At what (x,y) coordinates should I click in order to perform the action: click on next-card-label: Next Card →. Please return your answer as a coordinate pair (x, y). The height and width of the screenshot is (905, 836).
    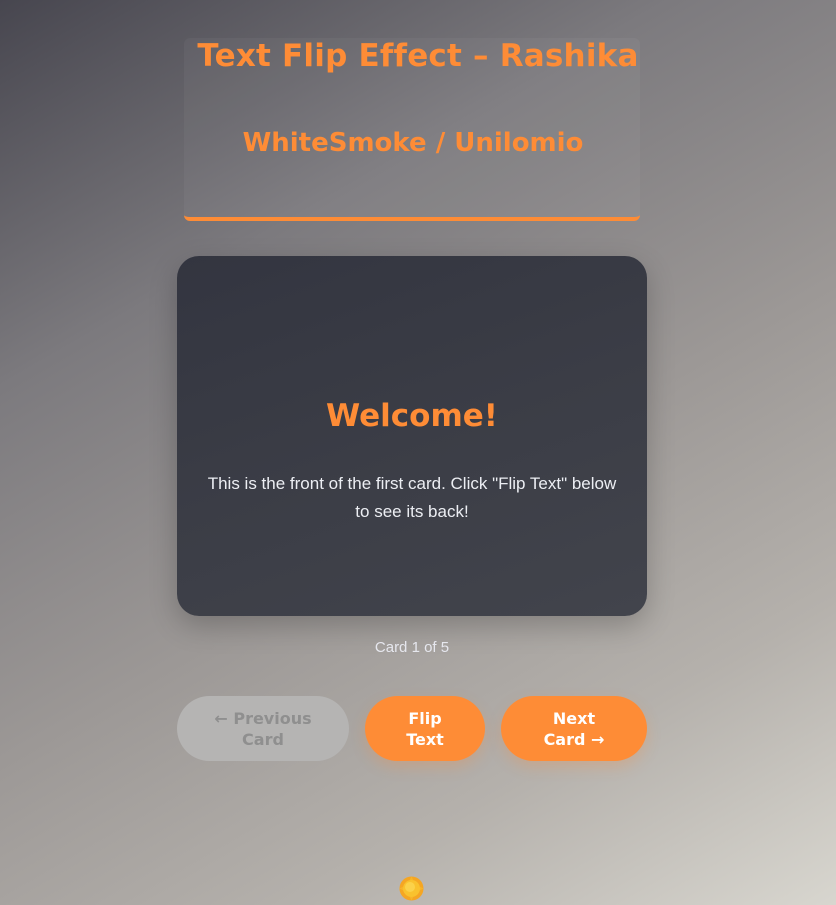
    Looking at the image, I should click on (574, 728).